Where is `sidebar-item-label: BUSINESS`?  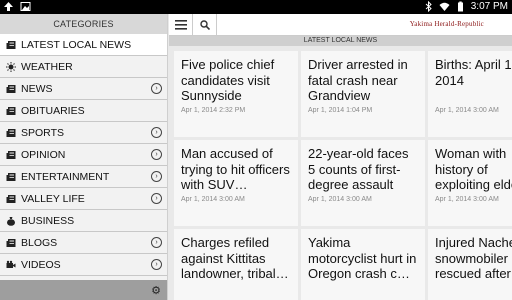
sidebar-item-label: BUSINESS is located at coordinates (48, 220).